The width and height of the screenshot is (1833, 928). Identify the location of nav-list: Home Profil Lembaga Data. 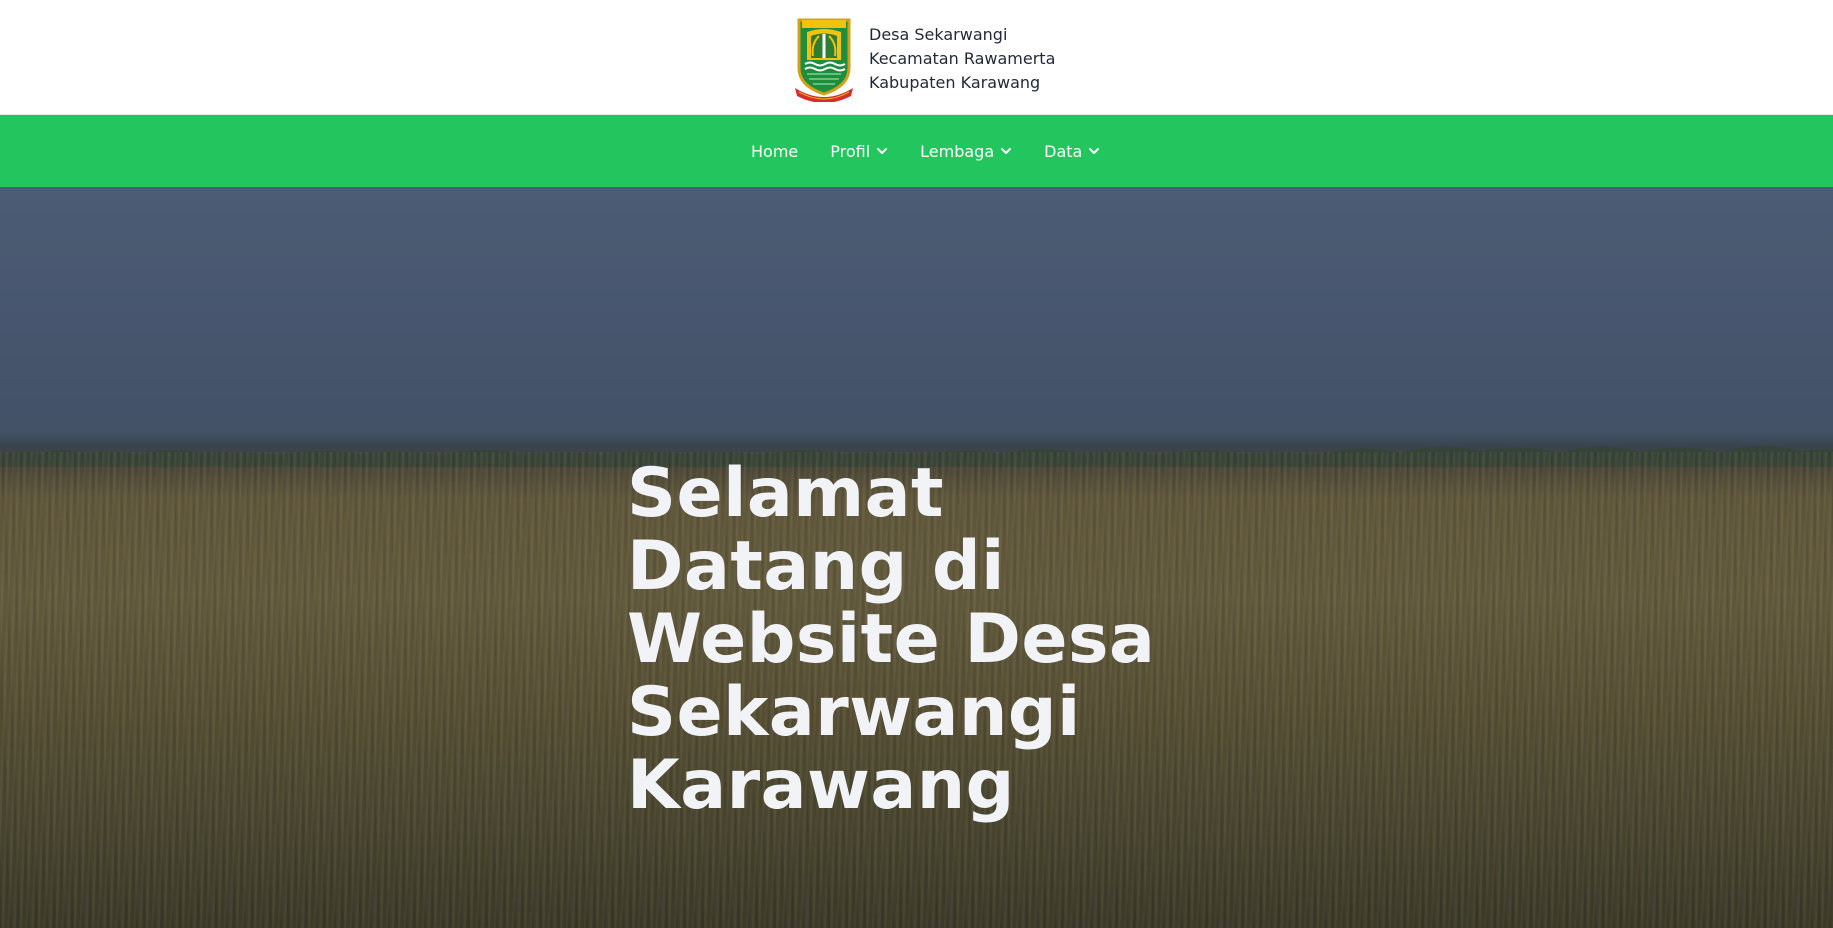
(925, 151).